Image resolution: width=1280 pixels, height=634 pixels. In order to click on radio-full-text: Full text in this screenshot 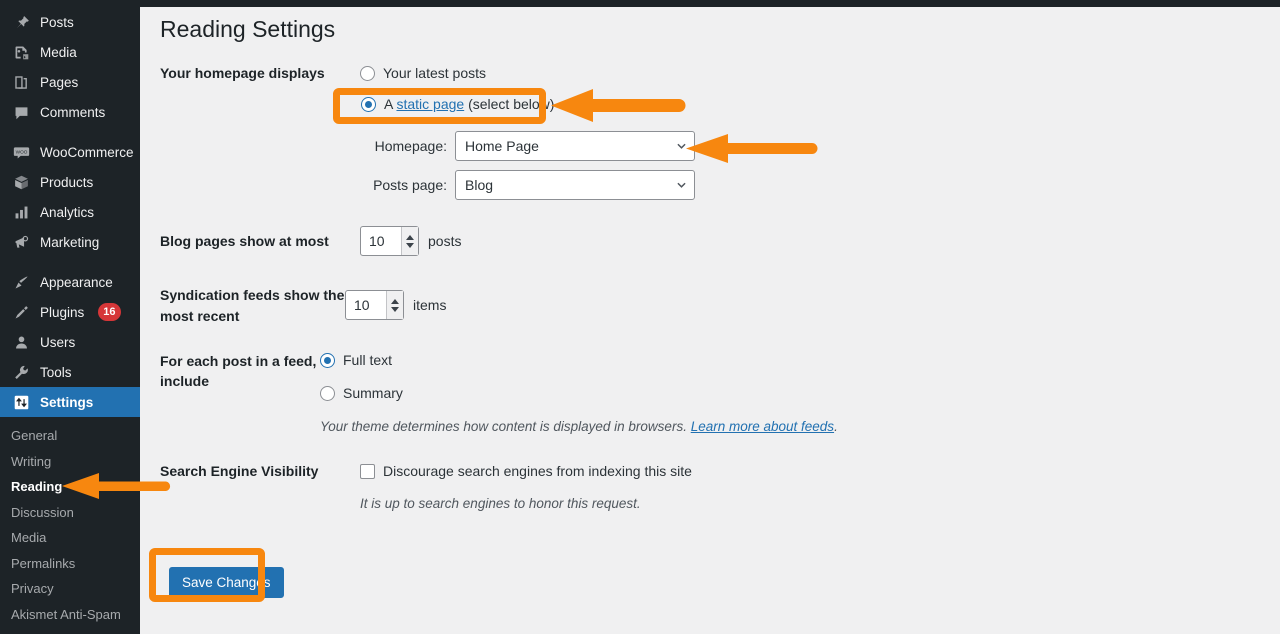, I will do `click(780, 360)`.